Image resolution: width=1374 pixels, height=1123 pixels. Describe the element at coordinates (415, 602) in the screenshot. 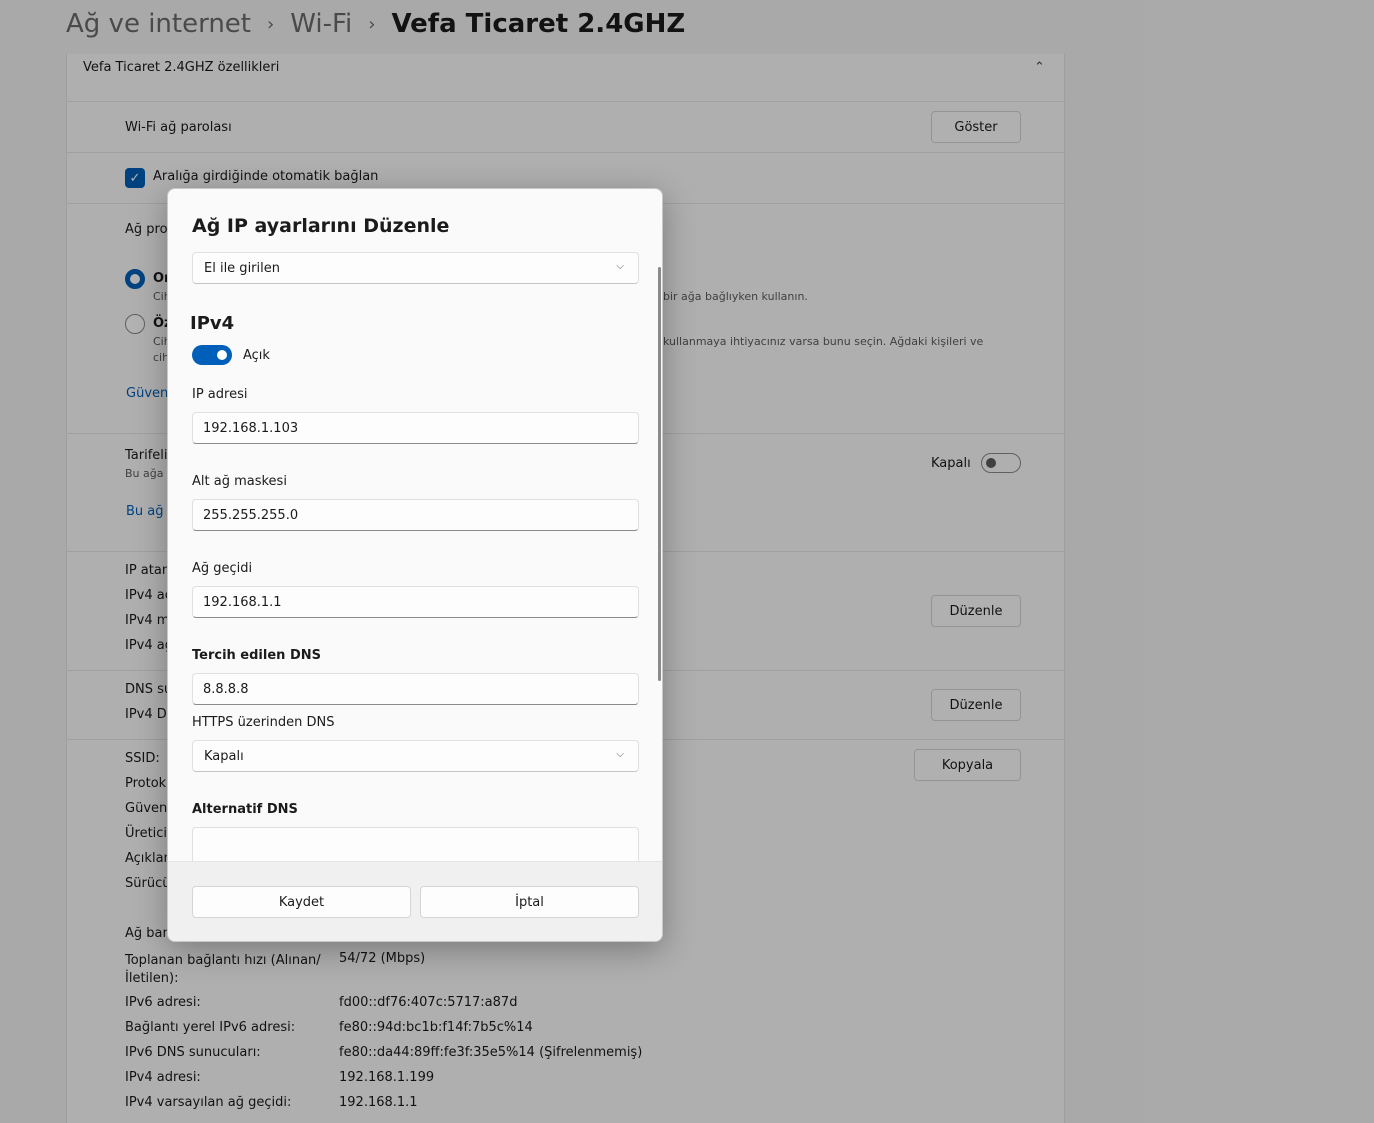

I see `gateway-input: 192.168.1.1` at that location.